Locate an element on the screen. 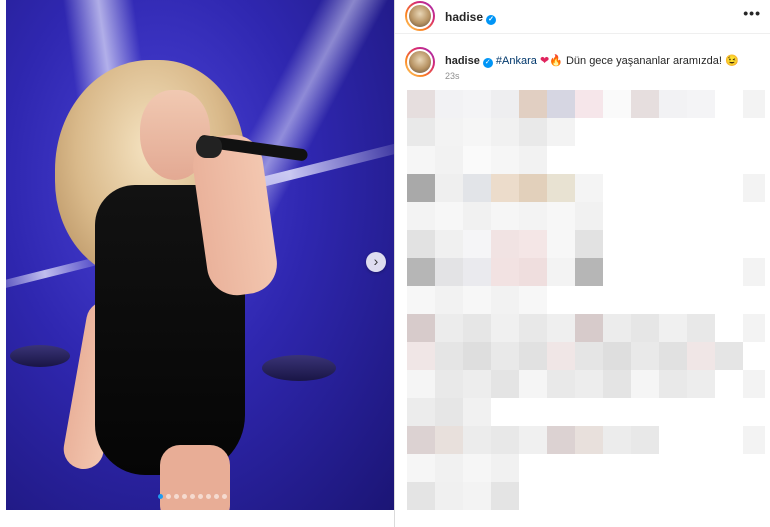  username-text: hadise is located at coordinates (464, 17).